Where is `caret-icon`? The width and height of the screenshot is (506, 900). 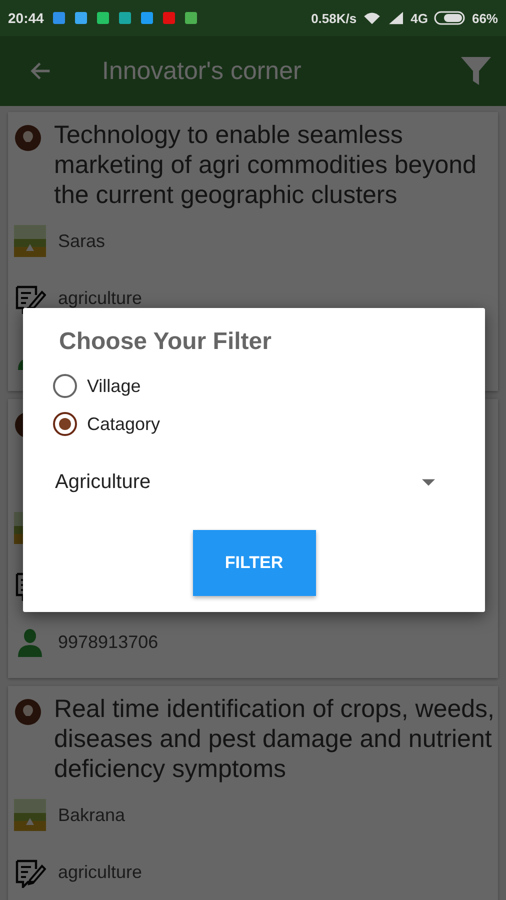
caret-icon is located at coordinates (428, 482).